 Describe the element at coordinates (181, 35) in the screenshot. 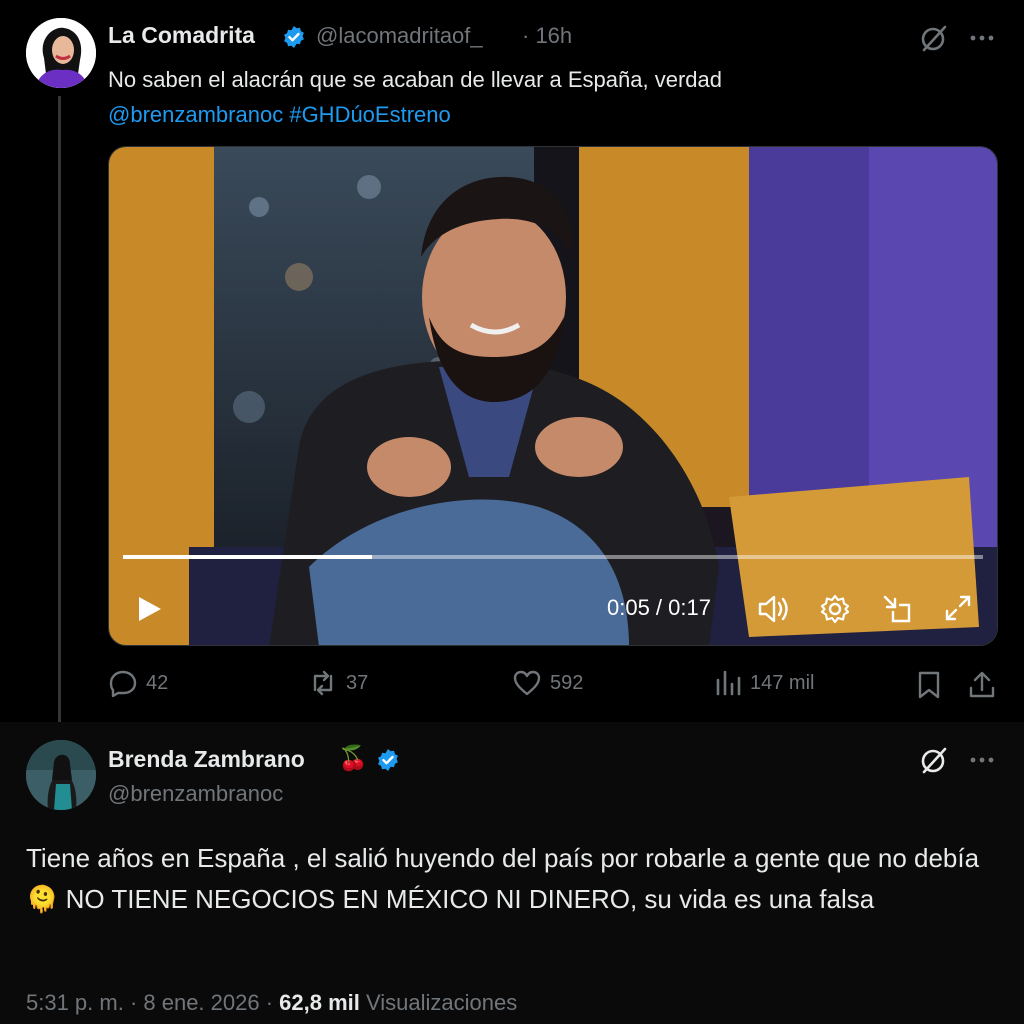

I see `author-name: La Comadrita` at that location.